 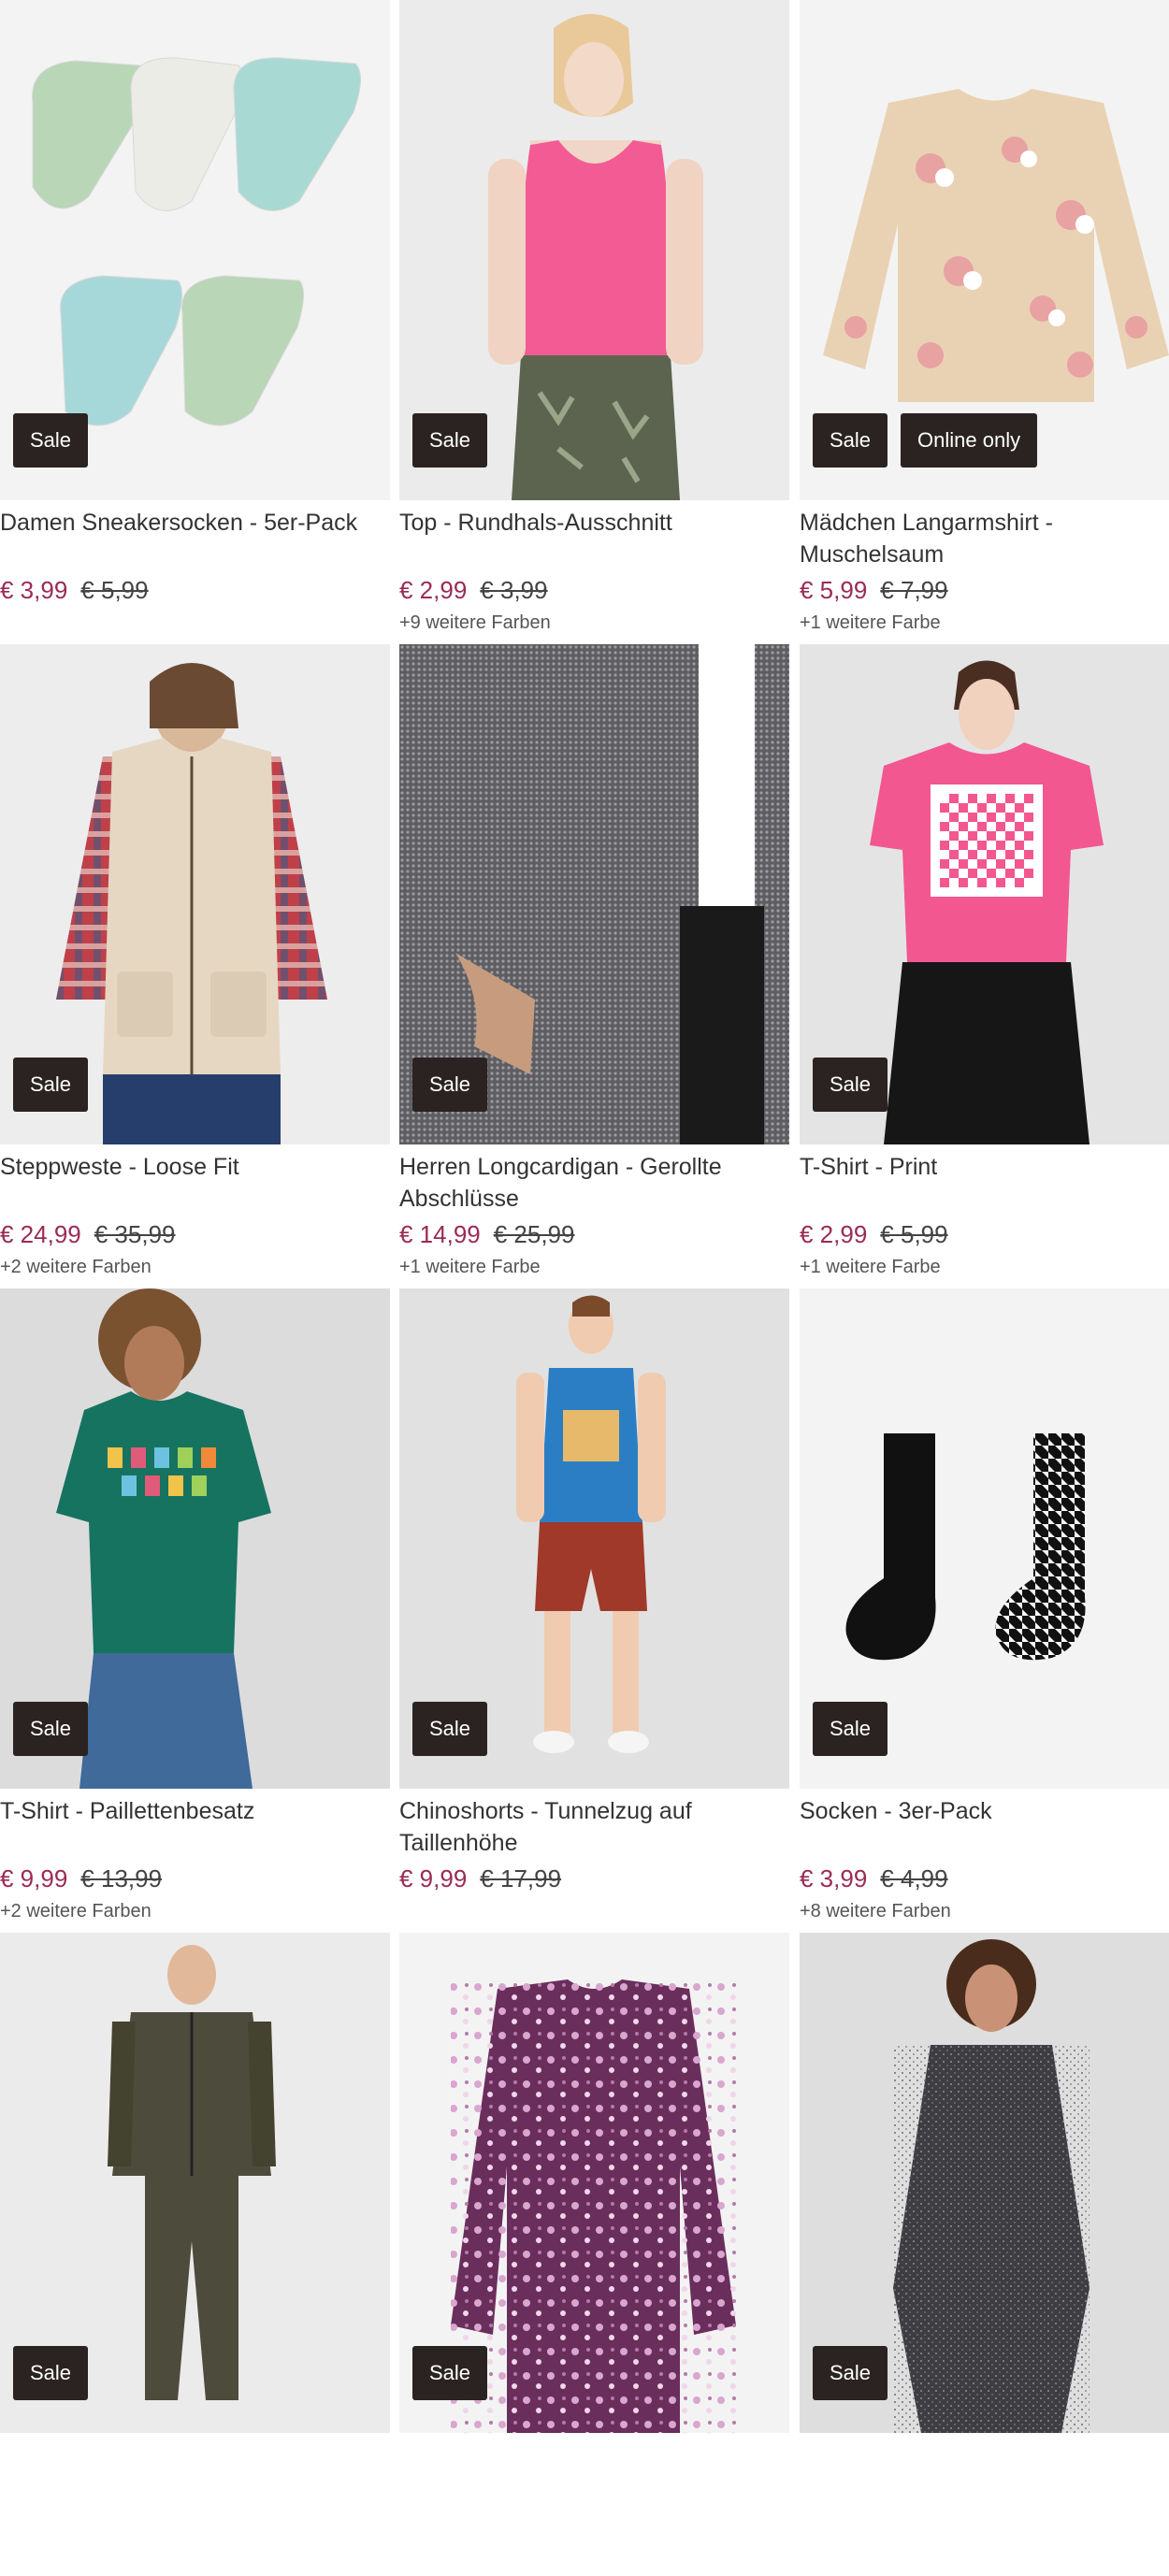 I want to click on price-row: € 9,99 € 13,99, so click(x=81, y=1879).